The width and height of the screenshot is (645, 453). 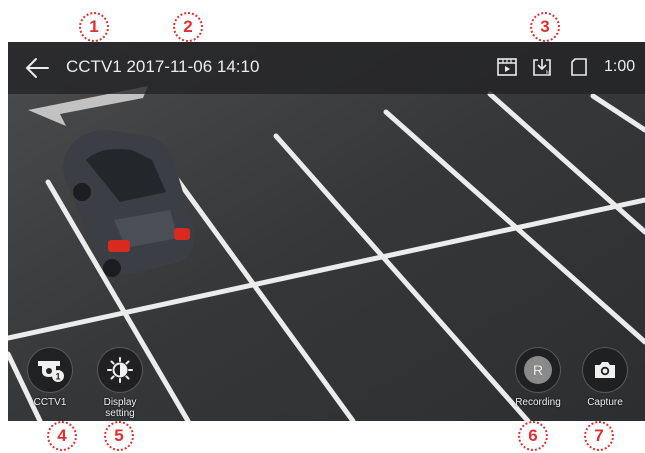 I want to click on callout-4: 4, so click(x=62, y=436).